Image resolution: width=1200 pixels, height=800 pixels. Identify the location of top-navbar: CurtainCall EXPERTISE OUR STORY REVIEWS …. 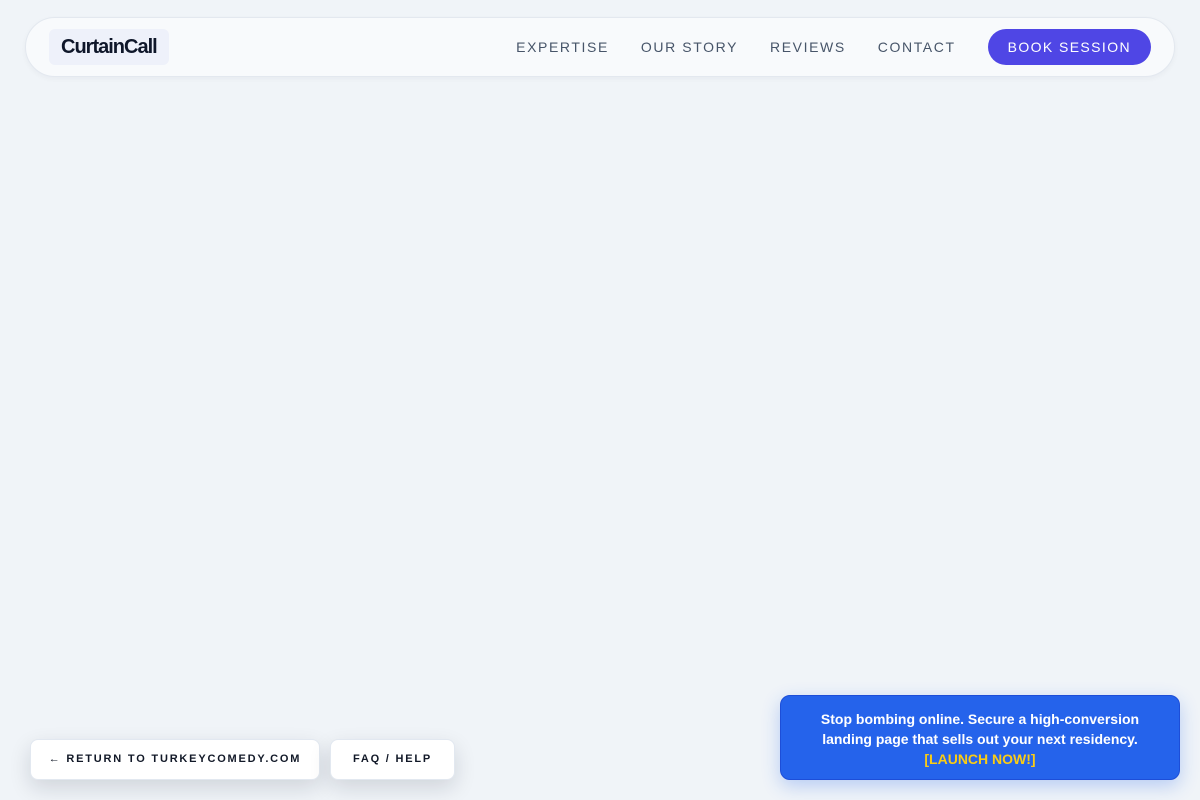
(600, 47).